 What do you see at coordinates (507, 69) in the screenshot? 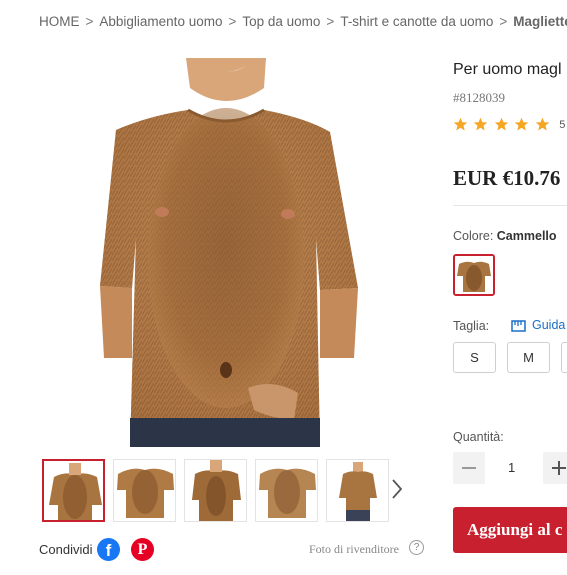
I see `product-title: Per uomo magl` at bounding box center [507, 69].